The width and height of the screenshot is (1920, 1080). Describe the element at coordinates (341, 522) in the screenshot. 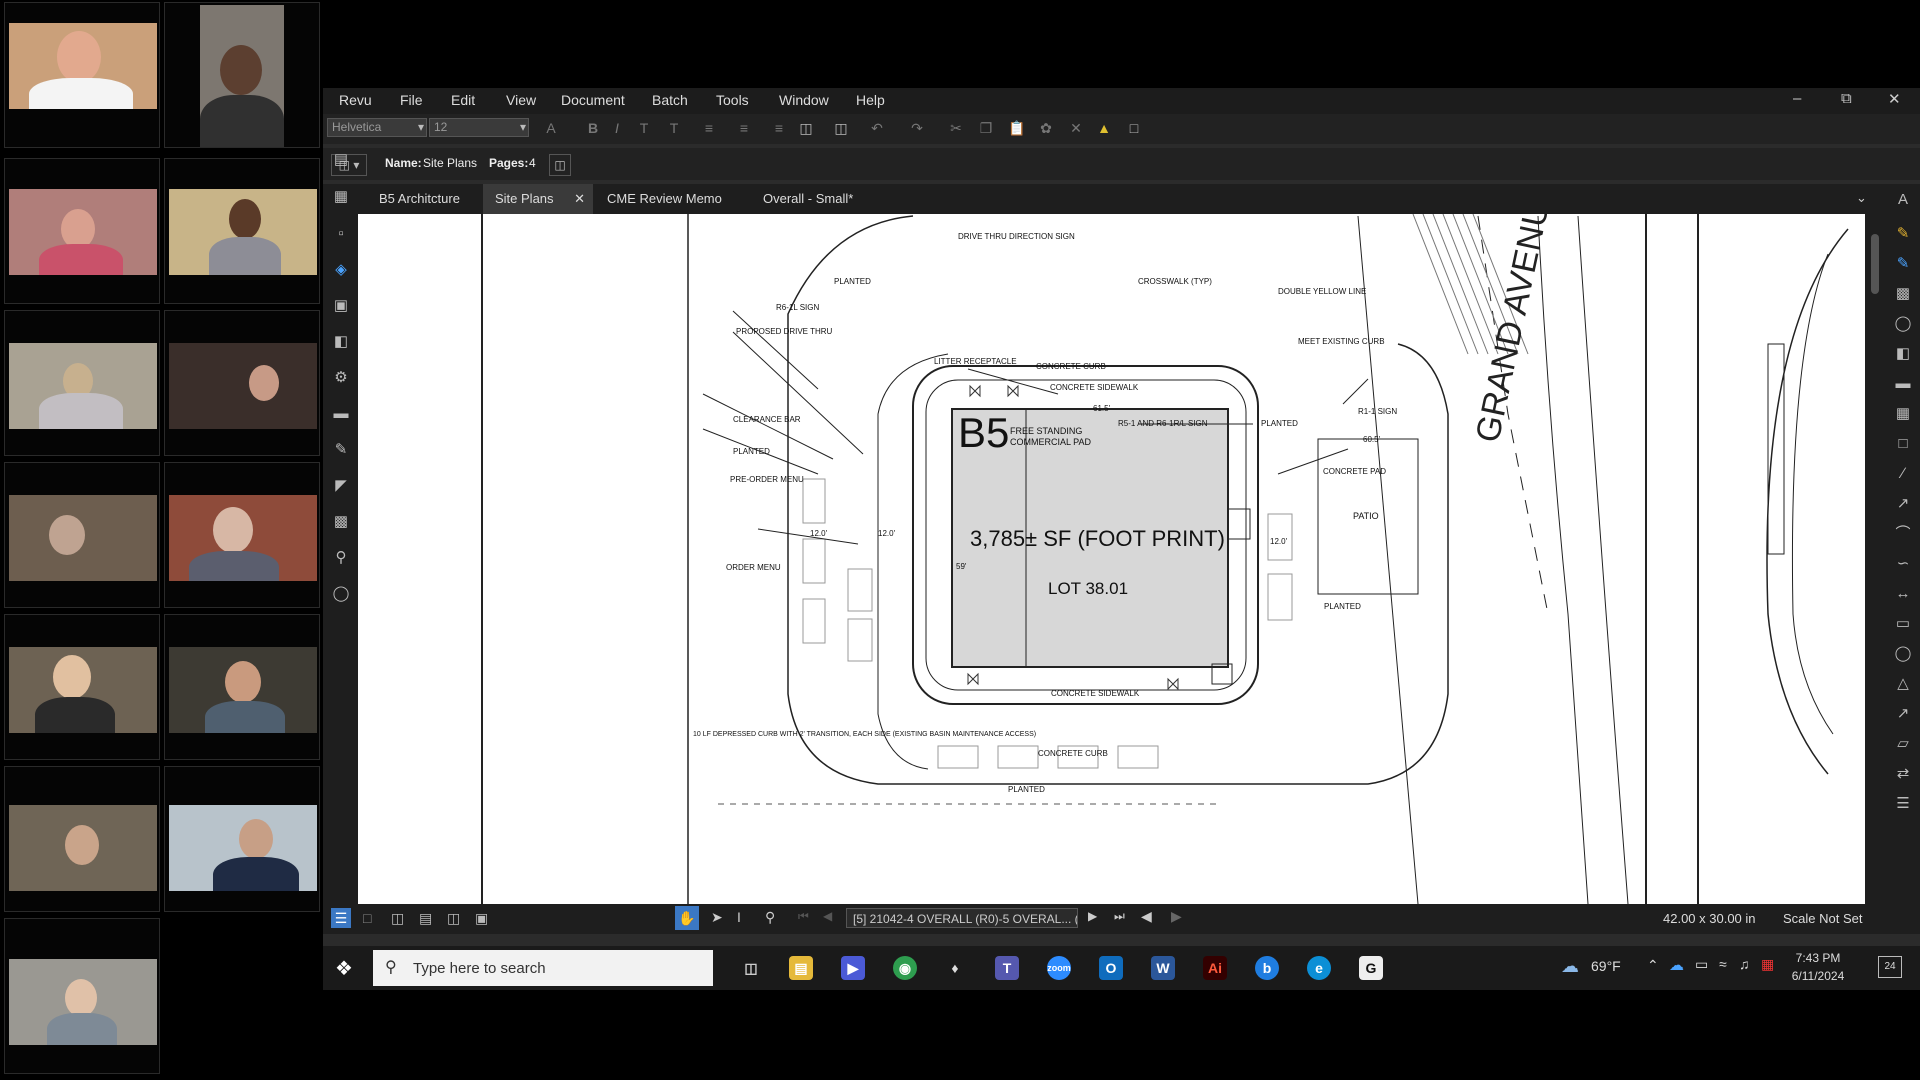

I see `studio-icon: ▩` at that location.